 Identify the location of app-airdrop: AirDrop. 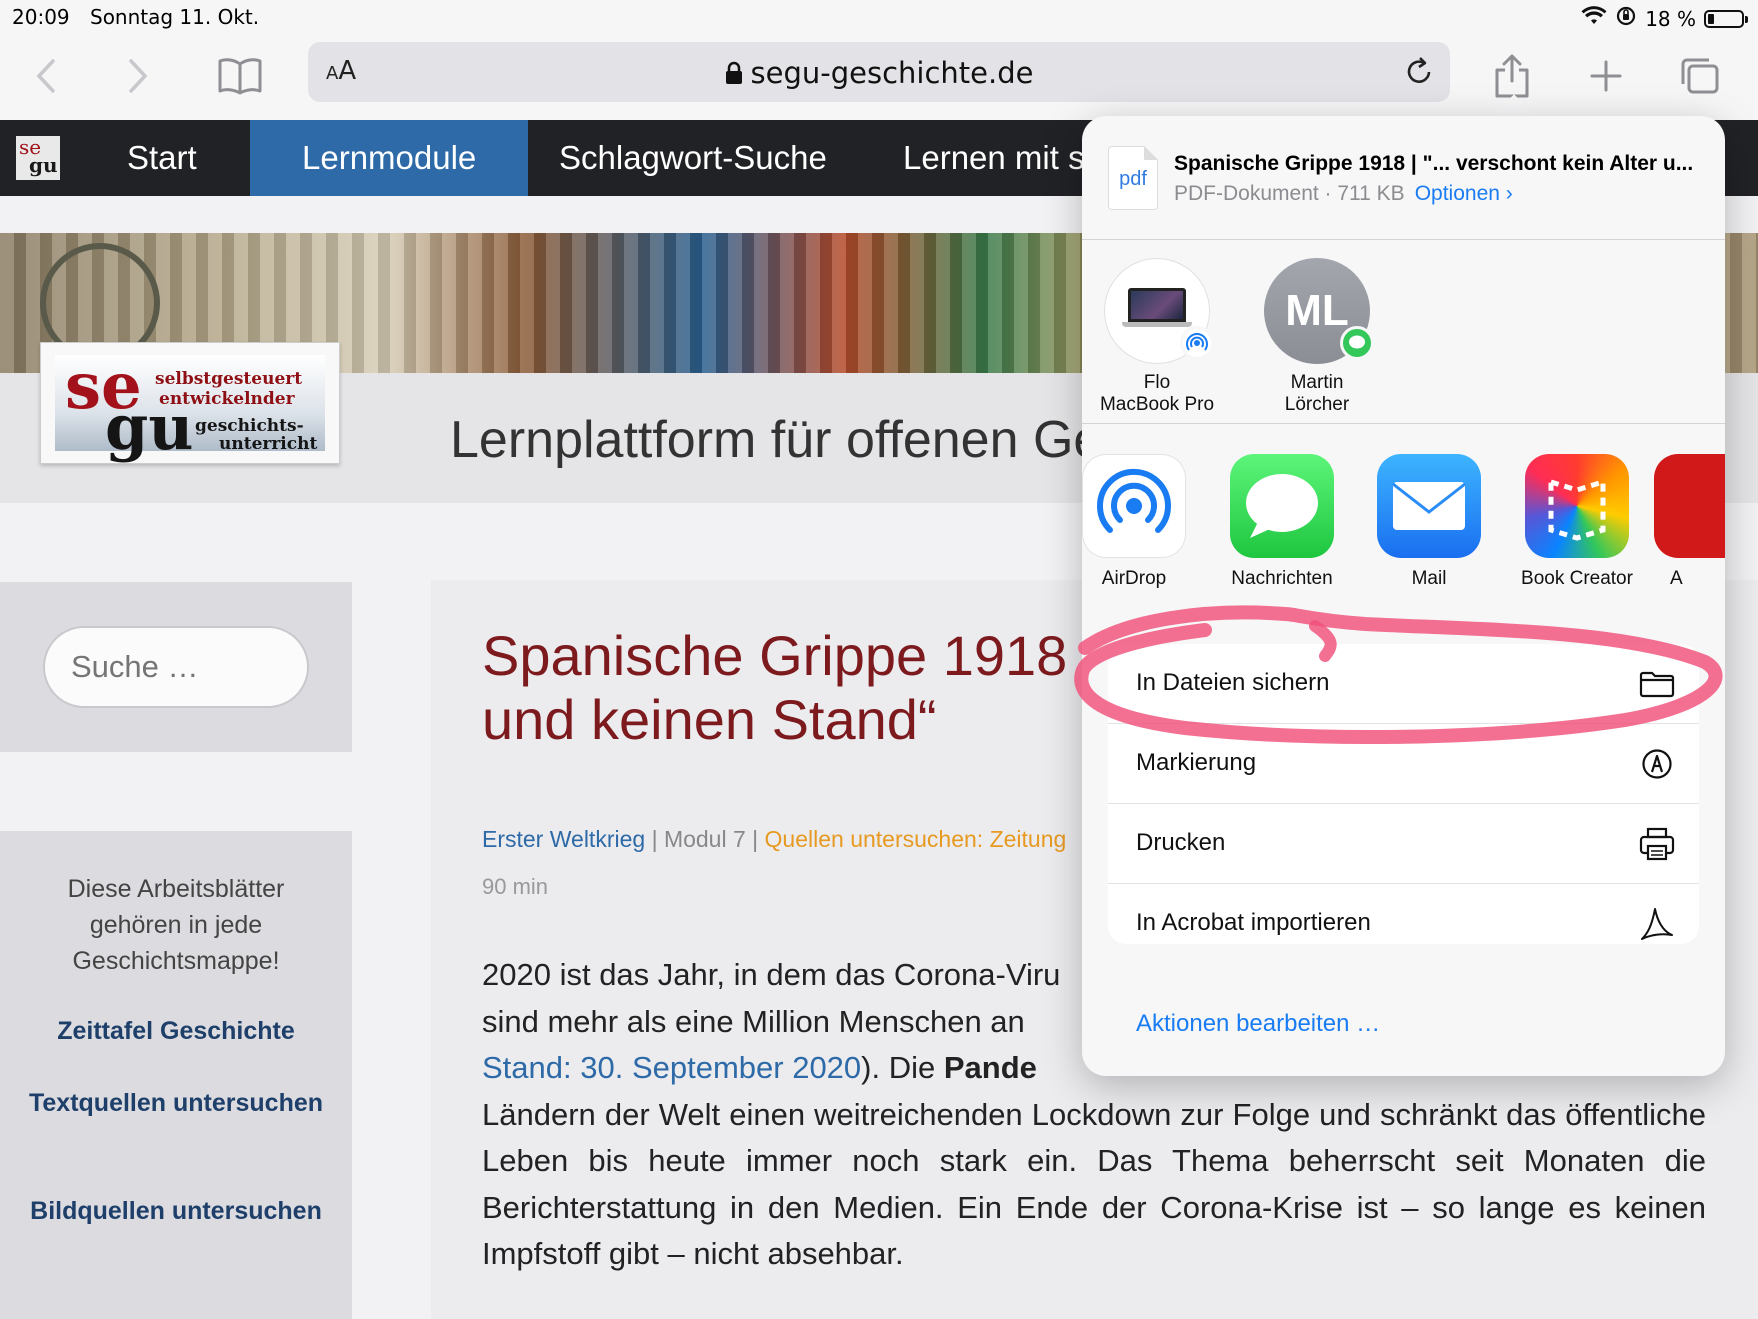
(1143, 522).